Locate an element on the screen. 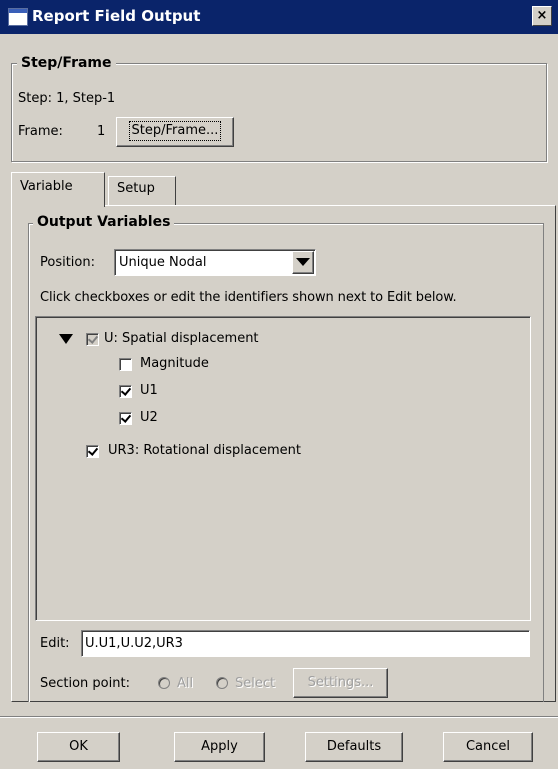 The image size is (558, 769). u-checkbox is located at coordinates (92, 339).